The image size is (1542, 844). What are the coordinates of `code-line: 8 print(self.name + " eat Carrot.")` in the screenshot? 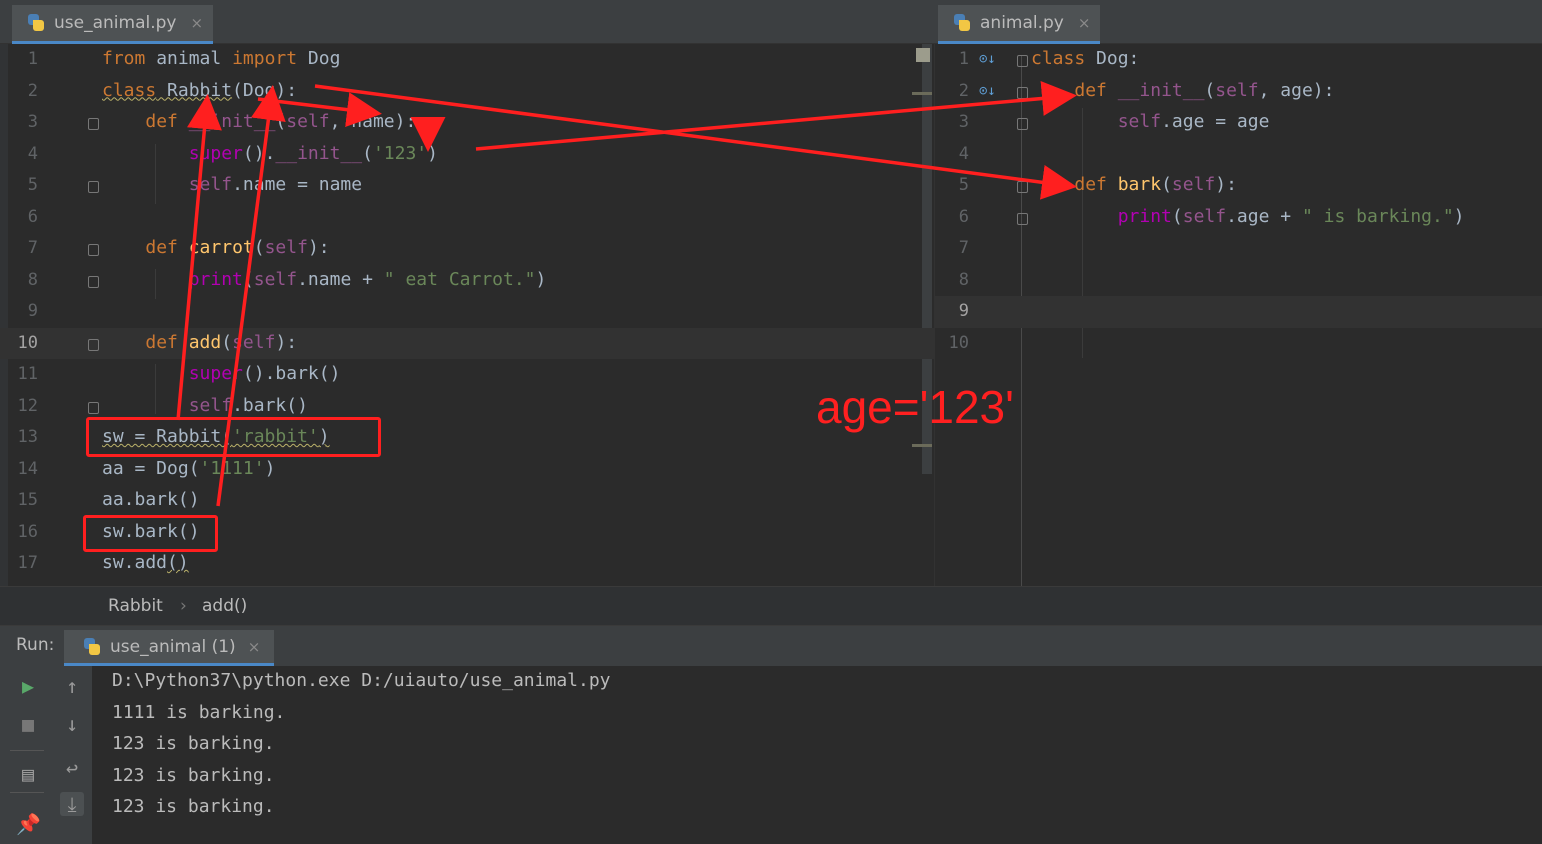 It's located at (467, 281).